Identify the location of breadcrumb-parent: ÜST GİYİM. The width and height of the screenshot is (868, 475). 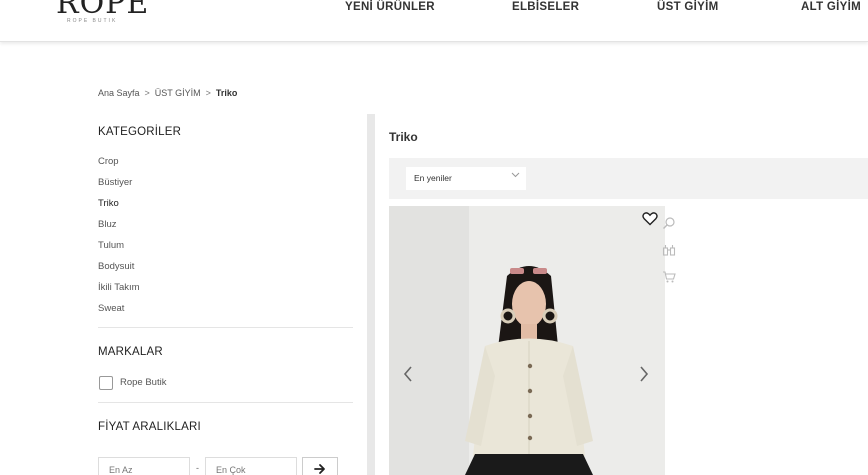
(178, 93).